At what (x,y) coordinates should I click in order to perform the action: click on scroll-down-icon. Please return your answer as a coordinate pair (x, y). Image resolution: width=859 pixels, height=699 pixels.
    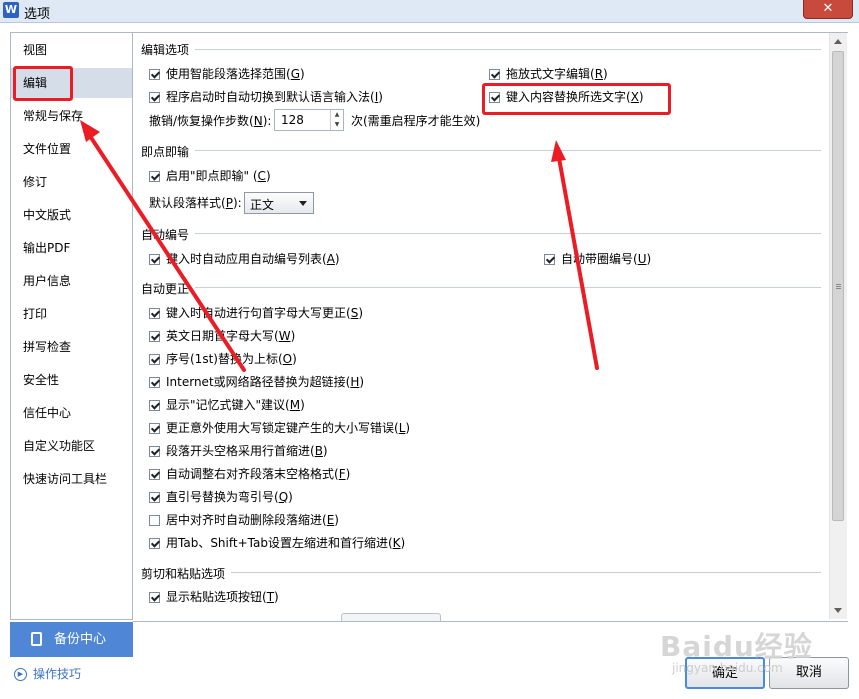
    Looking at the image, I should click on (838, 610).